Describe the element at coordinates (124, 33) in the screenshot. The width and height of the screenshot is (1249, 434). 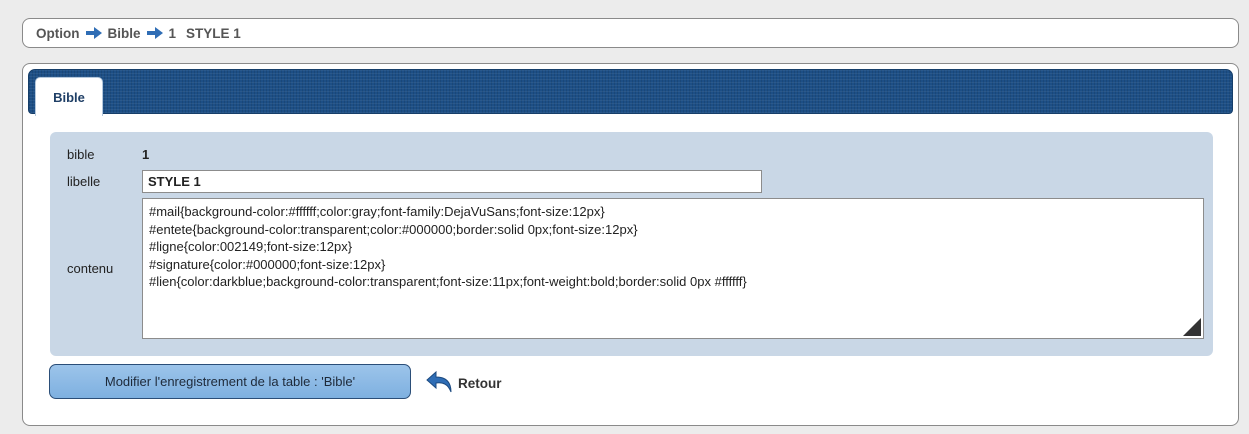
I see `breadcrumb-item-bible: Bible` at that location.